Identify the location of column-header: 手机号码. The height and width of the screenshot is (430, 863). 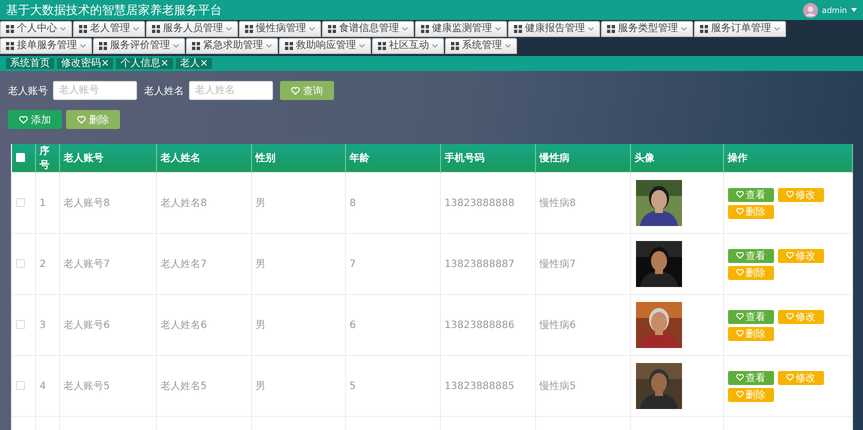
(487, 158).